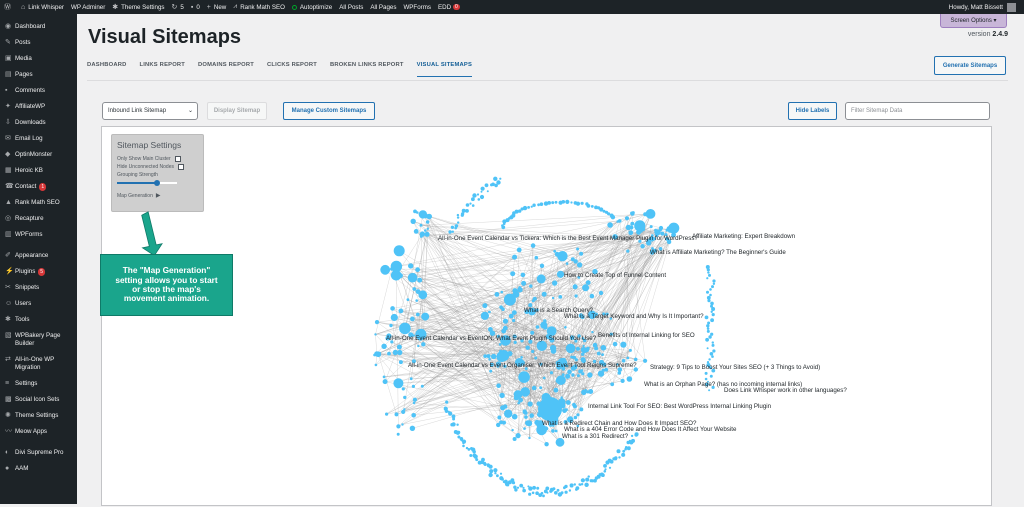 The width and height of the screenshot is (1024, 507). Describe the element at coordinates (195, 7) in the screenshot. I see `adminbar-comments: ▪0` at that location.